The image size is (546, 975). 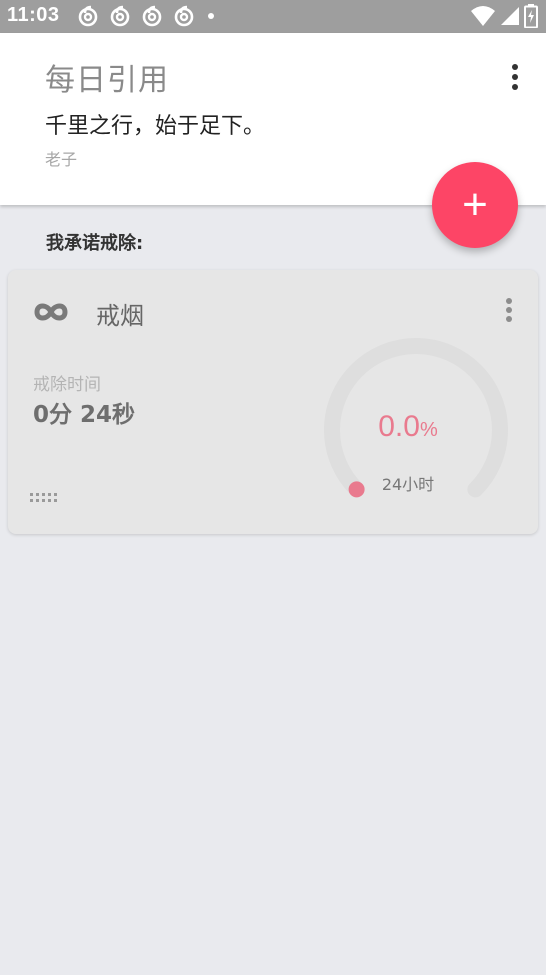 What do you see at coordinates (399, 426) in the screenshot?
I see `progress-value: 0.0` at bounding box center [399, 426].